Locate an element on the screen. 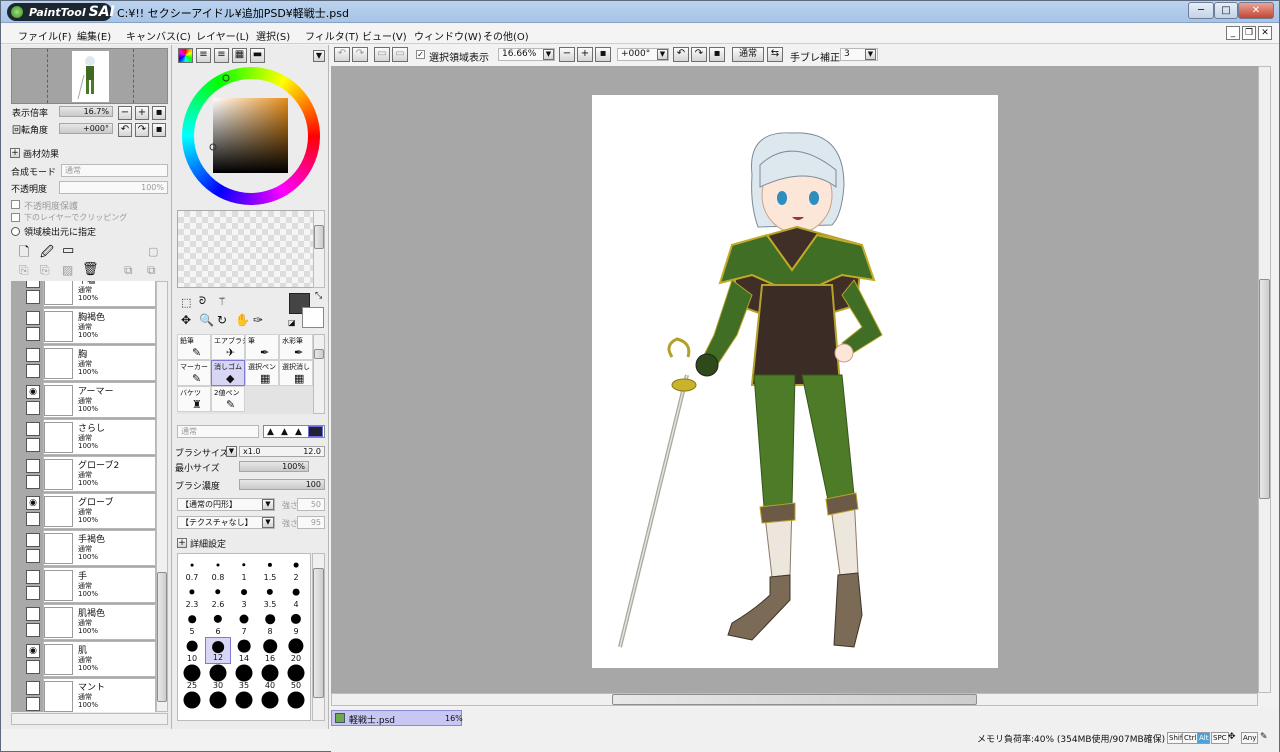 Image resolution: width=1280 pixels, height=752 pixels. toolbar-rotate-right-button: ↷ is located at coordinates (699, 54).